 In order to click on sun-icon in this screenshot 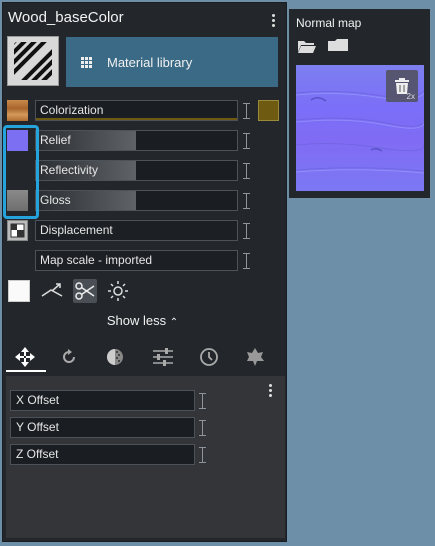, I will do `click(118, 291)`.